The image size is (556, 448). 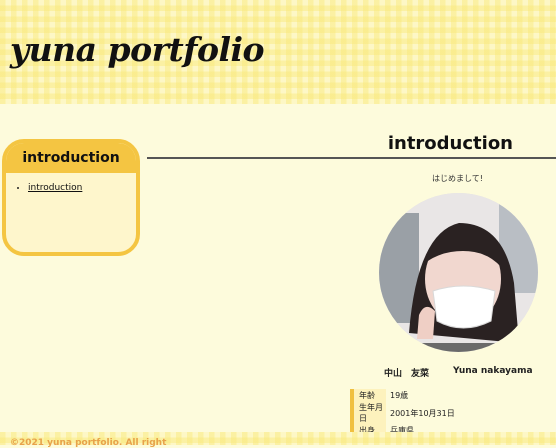 I want to click on profile-row-age: 年齢 19歳, so click(x=403, y=395).